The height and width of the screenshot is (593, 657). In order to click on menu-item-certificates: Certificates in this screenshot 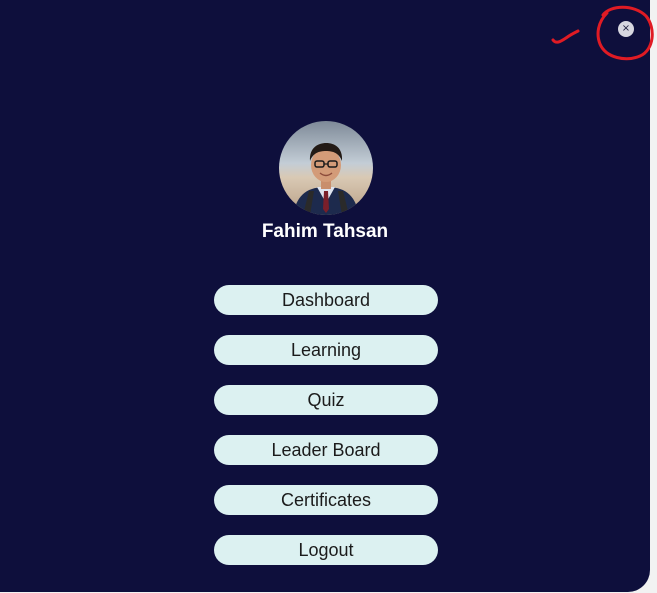, I will do `click(326, 500)`.